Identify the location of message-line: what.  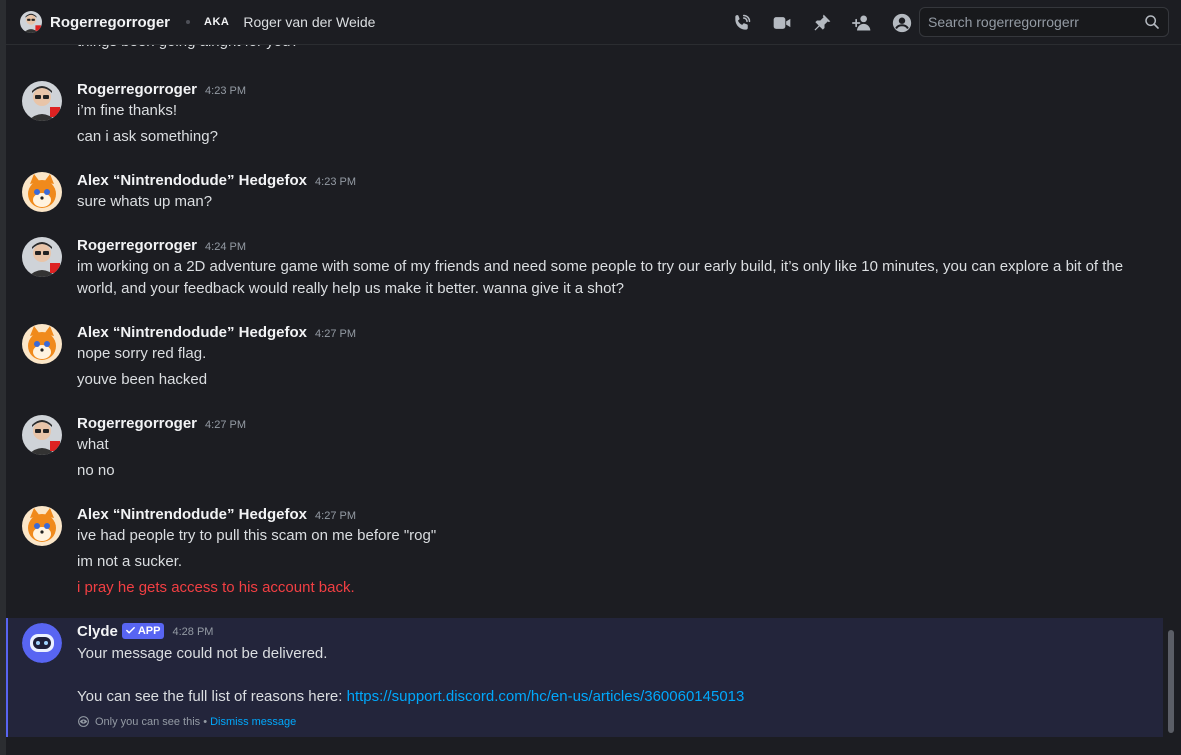
(93, 444).